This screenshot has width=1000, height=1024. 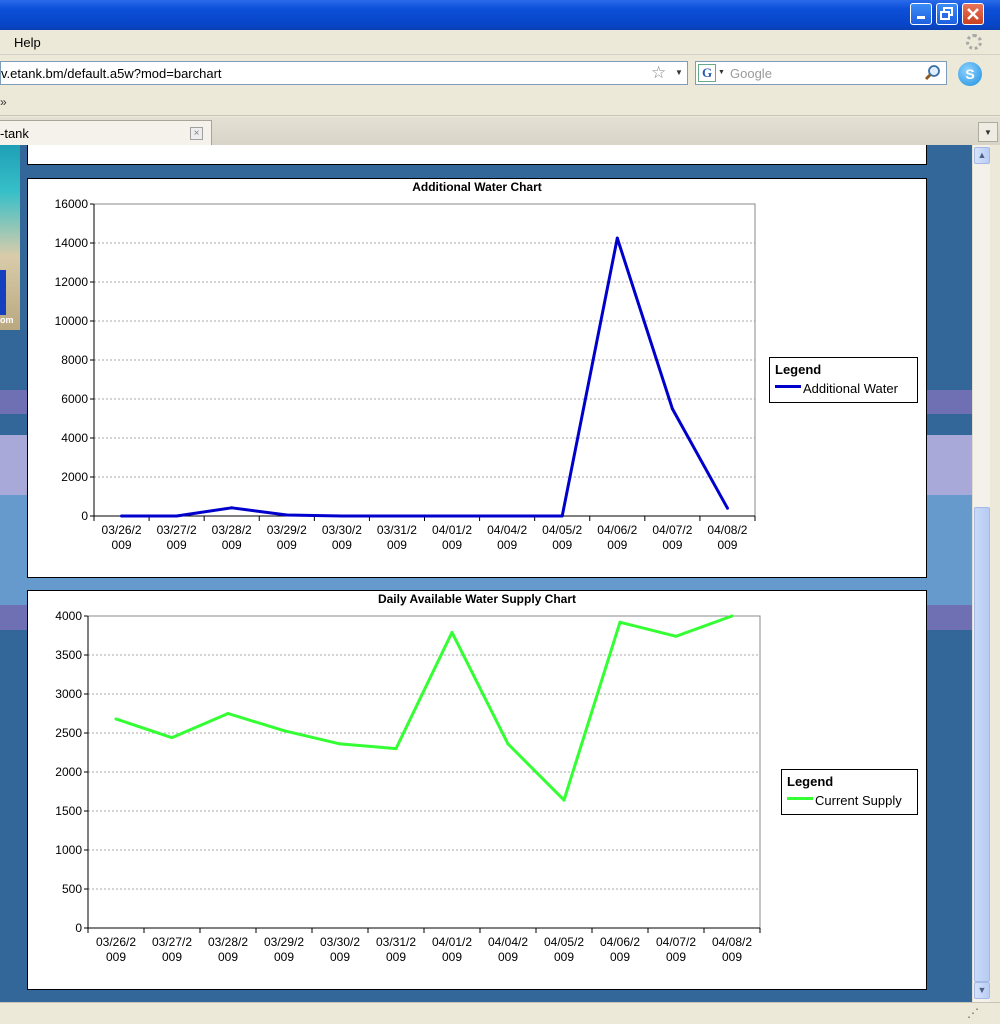 What do you see at coordinates (672, 530) in the screenshot?
I see `x-tick-label: 04/07/2` at bounding box center [672, 530].